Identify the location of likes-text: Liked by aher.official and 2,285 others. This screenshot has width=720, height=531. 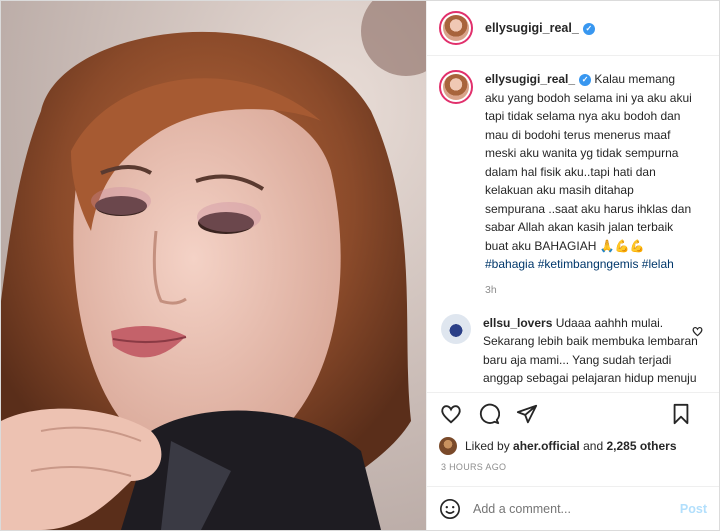
(571, 446).